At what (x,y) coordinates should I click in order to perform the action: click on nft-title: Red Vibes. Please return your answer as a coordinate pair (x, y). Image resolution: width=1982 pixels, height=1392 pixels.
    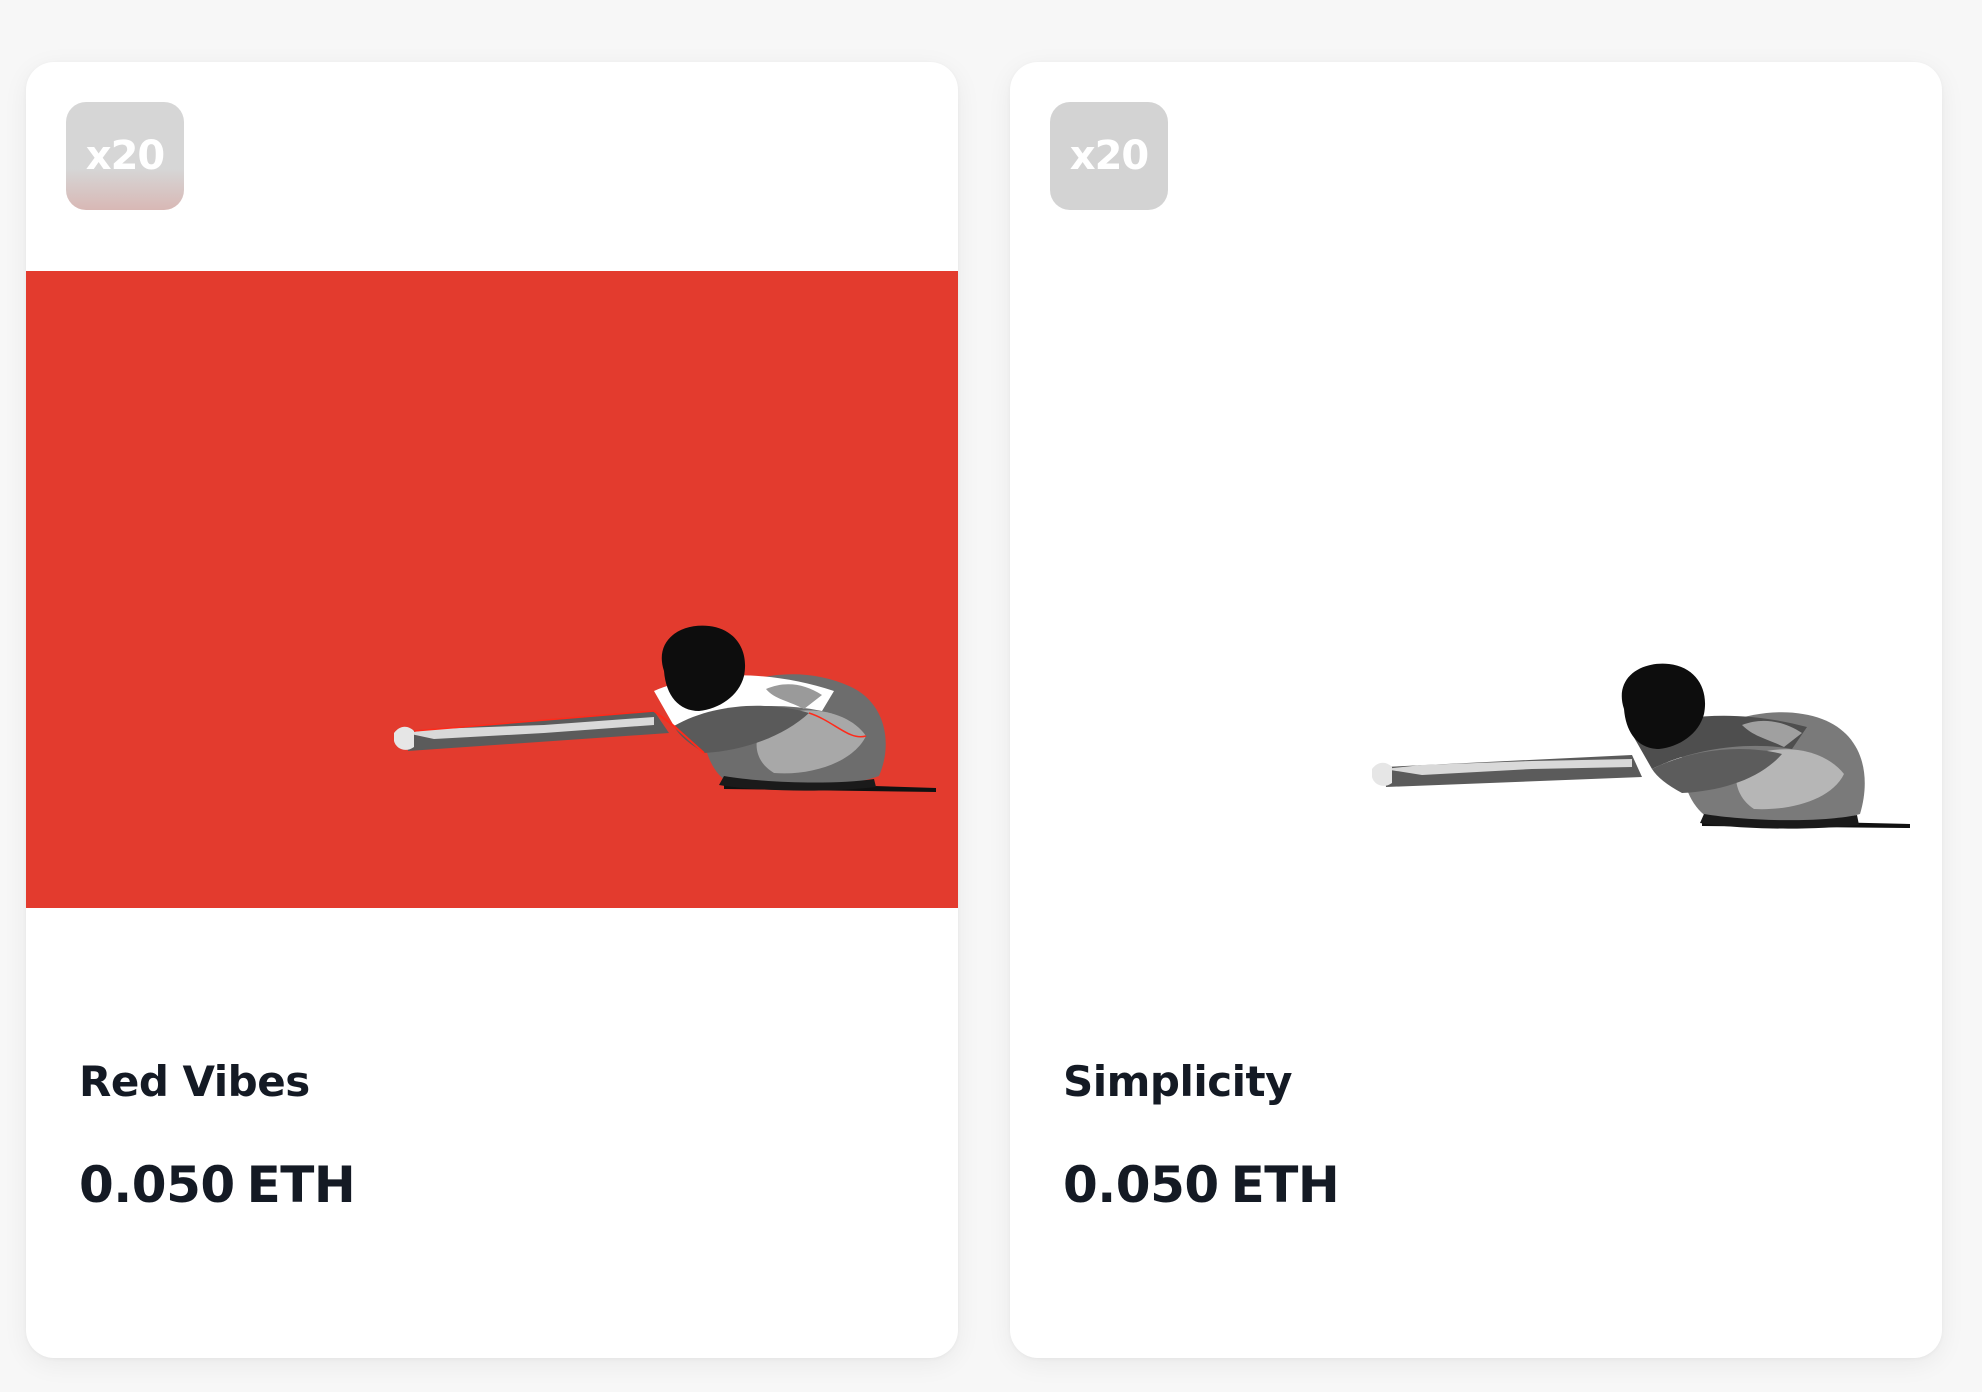
    Looking at the image, I should click on (194, 1081).